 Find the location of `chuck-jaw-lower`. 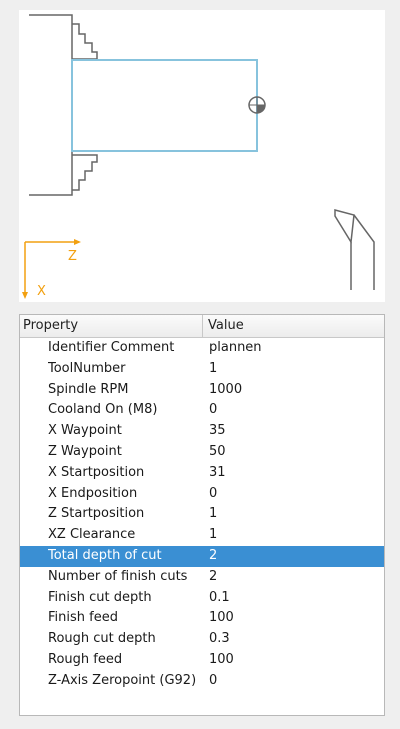

chuck-jaw-lower is located at coordinates (85, 172).